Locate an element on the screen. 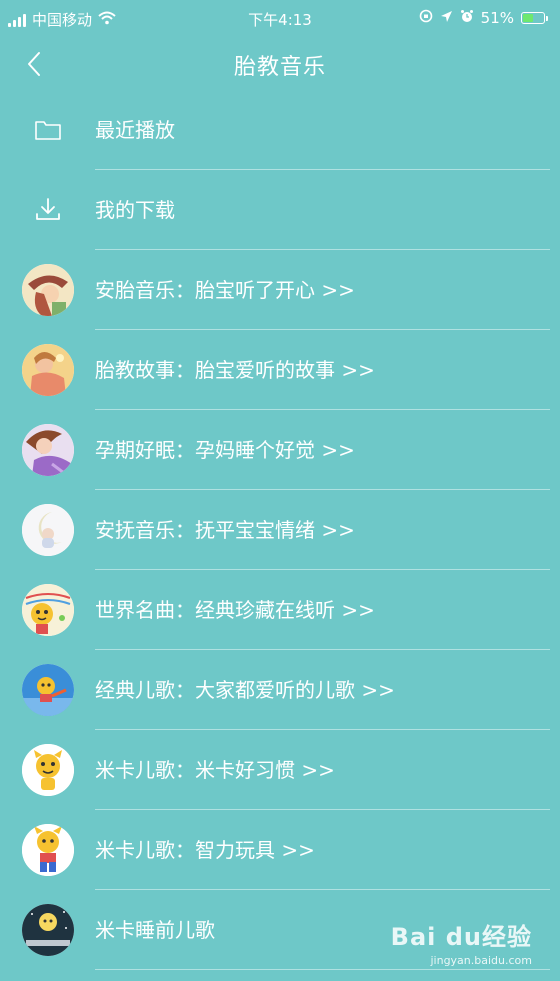  status-right: 51% is located at coordinates (483, 18).